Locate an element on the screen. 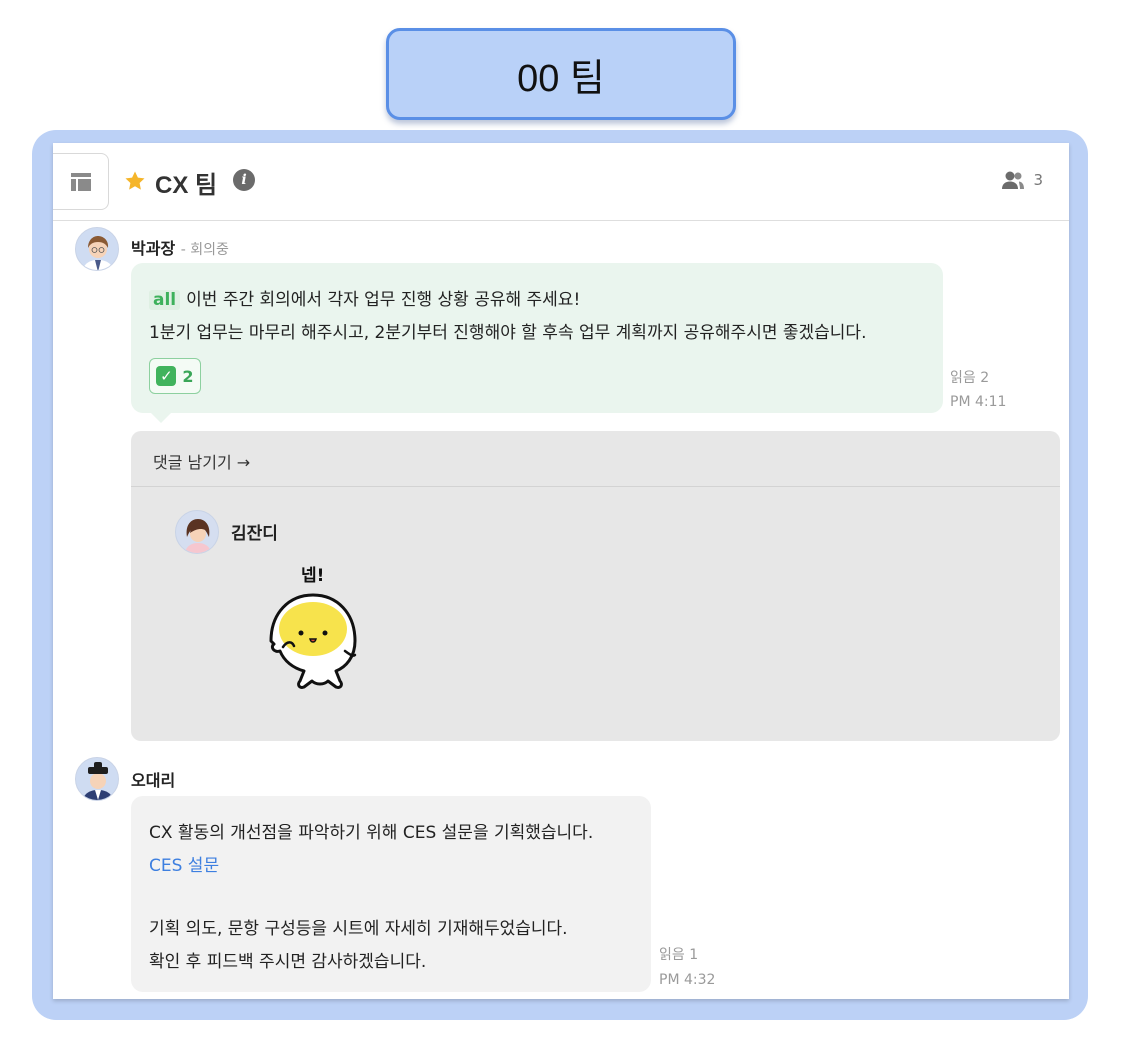 This screenshot has width=1132, height=1056. star-icon is located at coordinates (135, 181).